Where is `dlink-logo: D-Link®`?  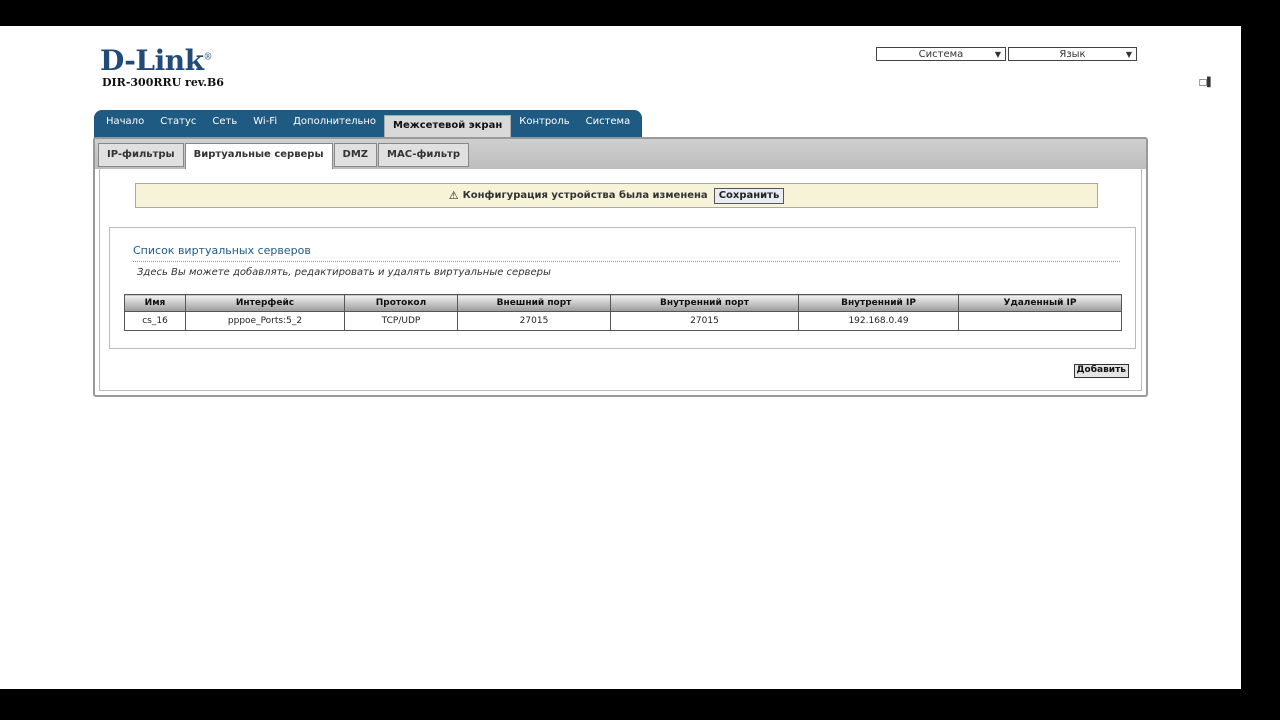
dlink-logo: D-Link® is located at coordinates (156, 60).